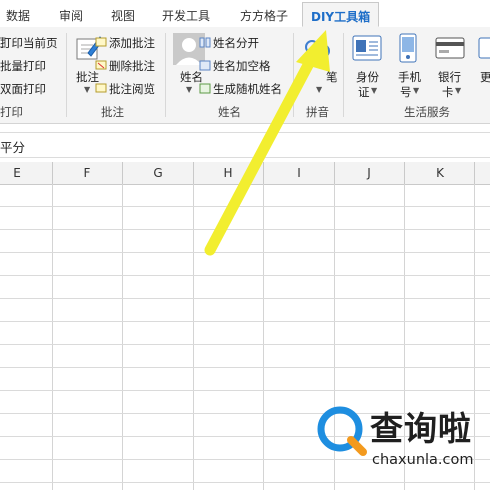 Image resolution: width=490 pixels, height=490 pixels. What do you see at coordinates (421, 428) in the screenshot?
I see `watermark-title: 查询啦` at bounding box center [421, 428].